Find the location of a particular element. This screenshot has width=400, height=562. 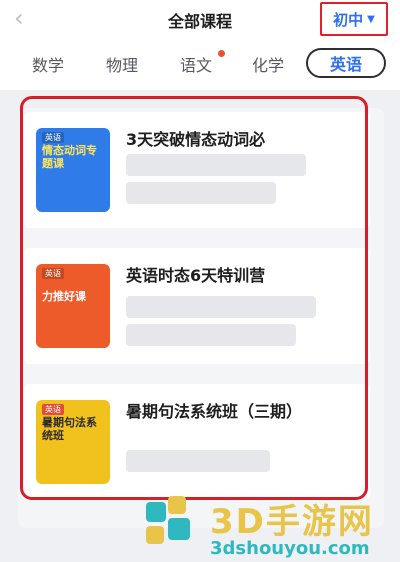

tab-chemistry: 化学 is located at coordinates (268, 64).